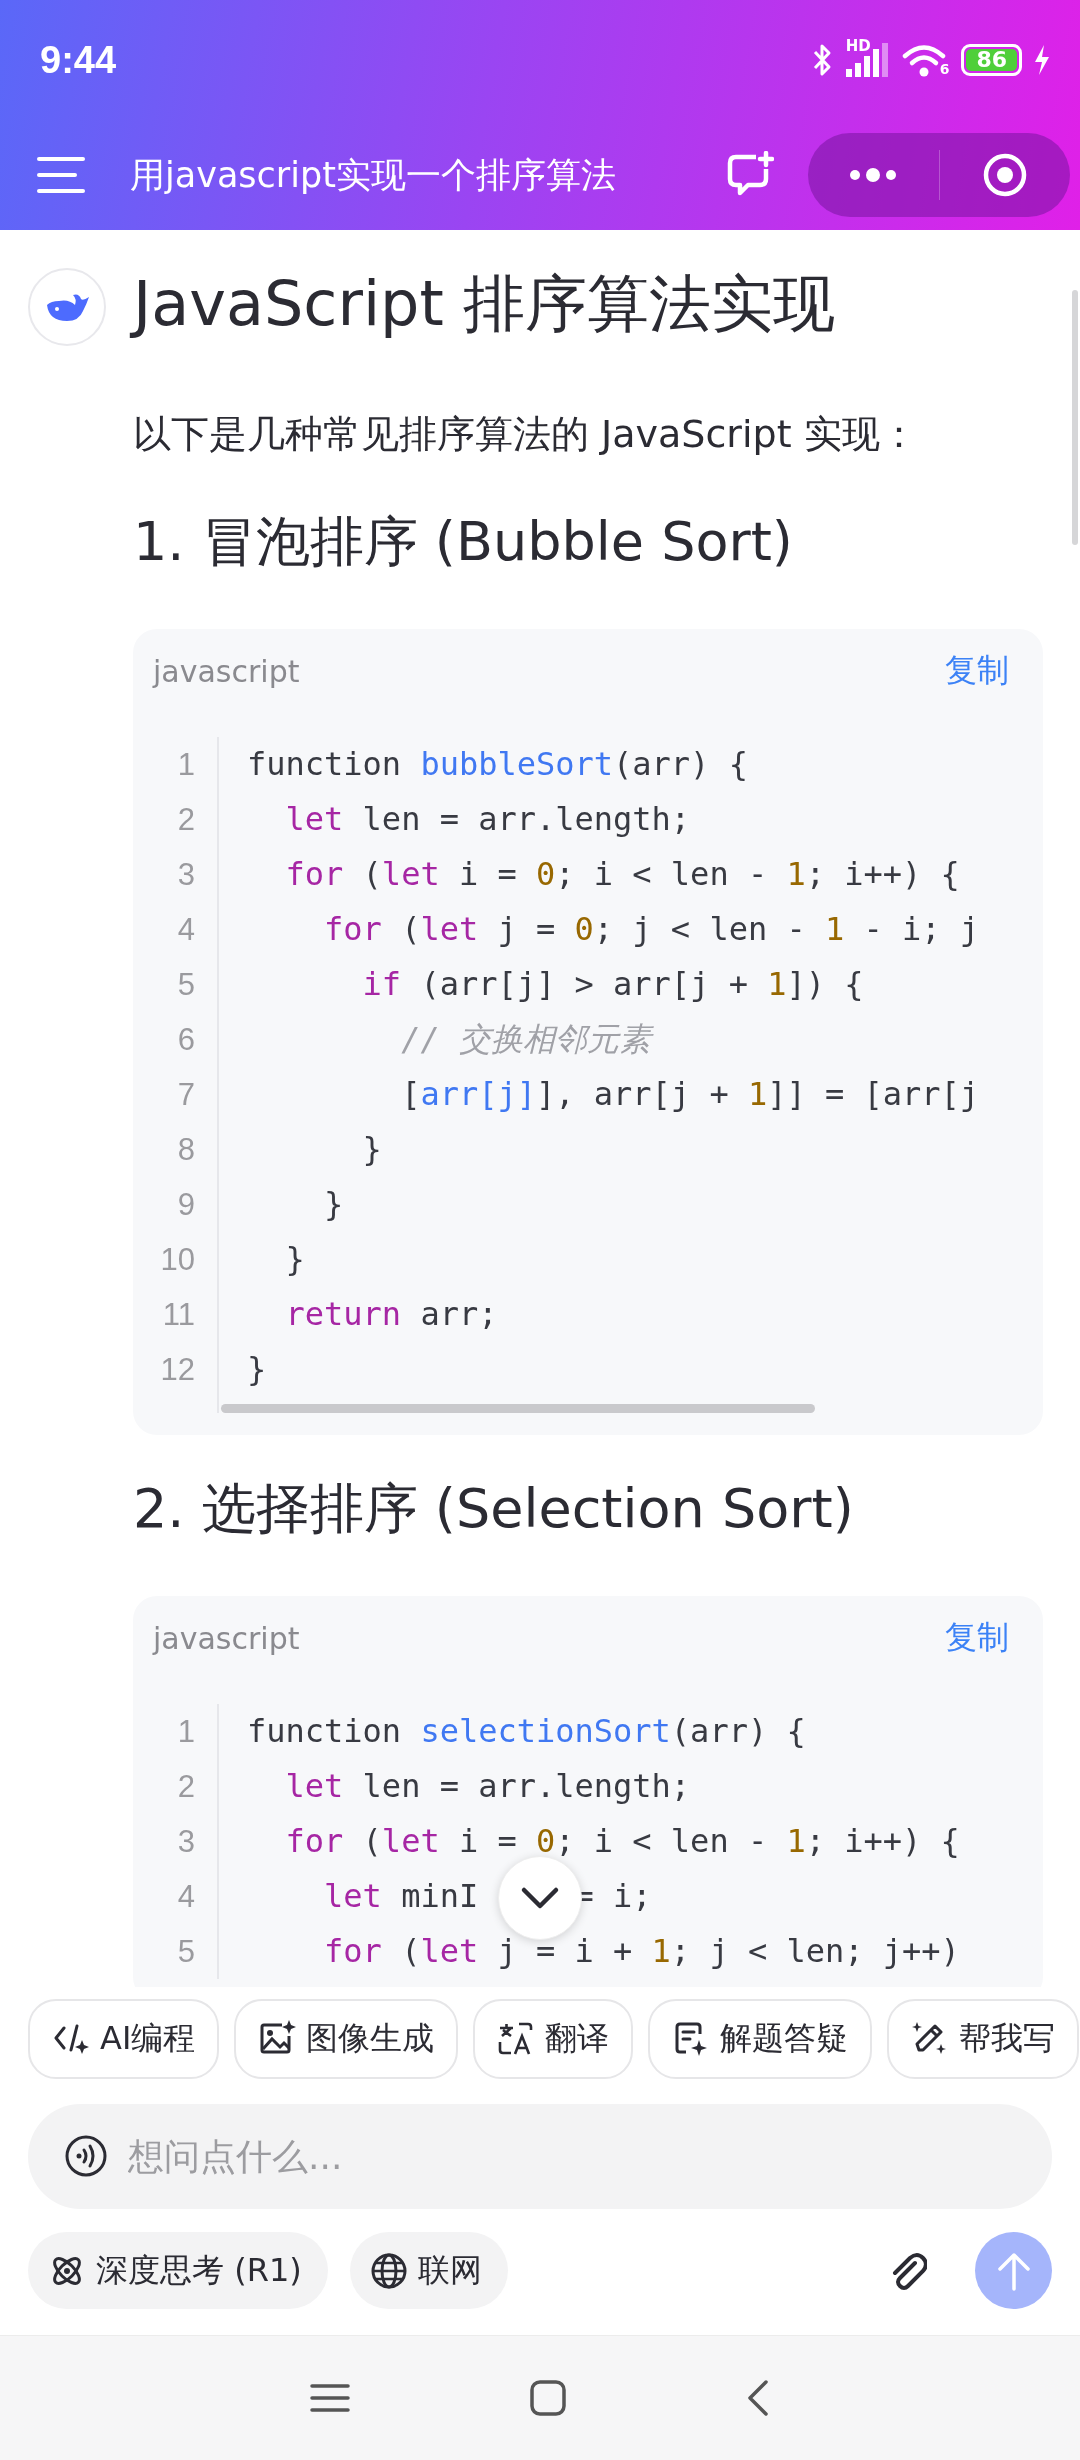 The width and height of the screenshot is (1080, 2460). What do you see at coordinates (494, 1509) in the screenshot?
I see `section-heading: 2. 选择排序 (Selection Sort)` at bounding box center [494, 1509].